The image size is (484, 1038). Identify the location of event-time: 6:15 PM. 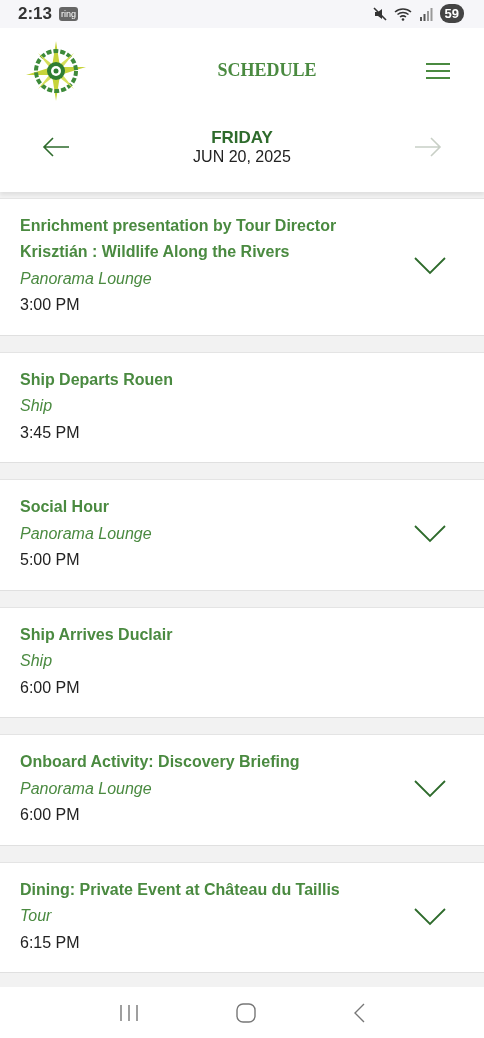
(50, 942).